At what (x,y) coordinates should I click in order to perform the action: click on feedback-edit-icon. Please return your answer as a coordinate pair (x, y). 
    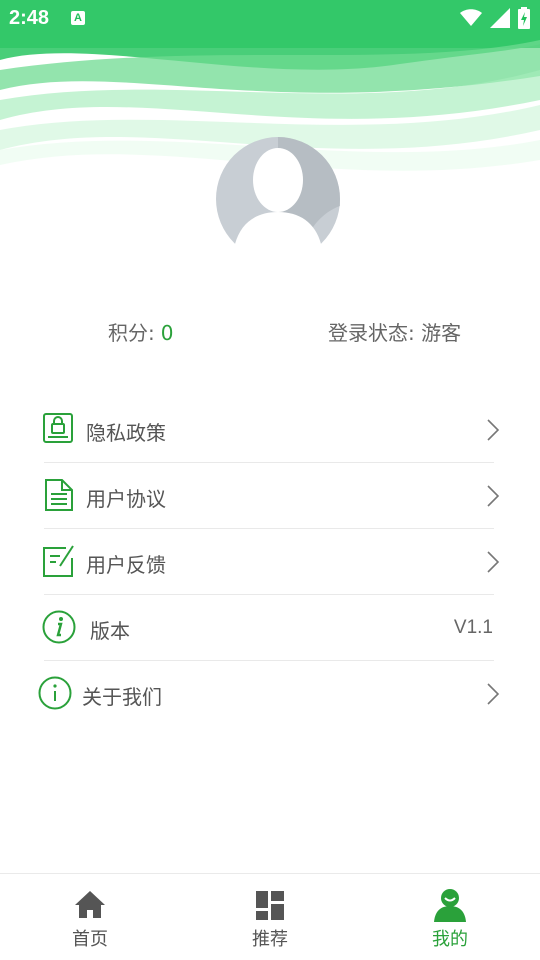
    Looking at the image, I should click on (58, 561).